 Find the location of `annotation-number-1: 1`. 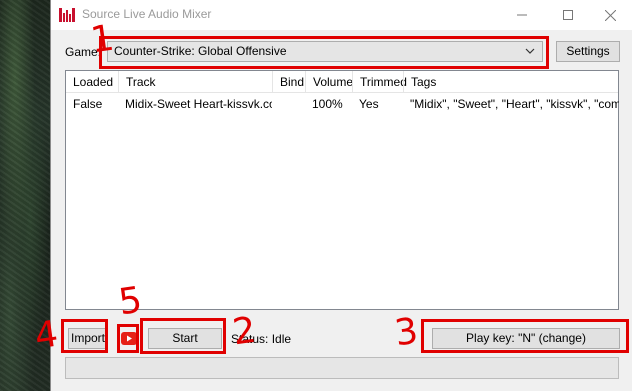

annotation-number-1: 1 is located at coordinates (102, 39).